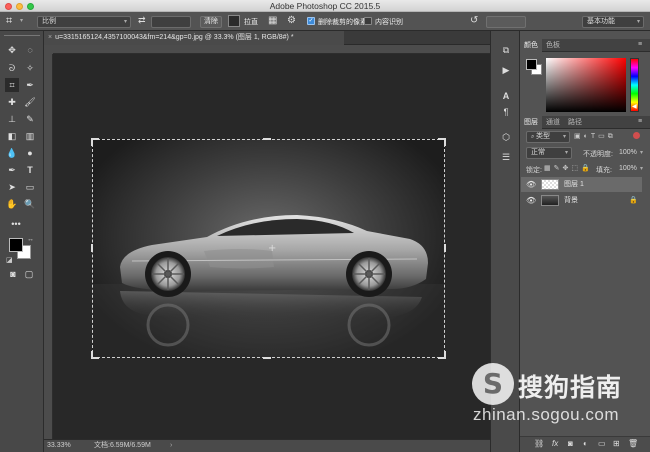 The width and height of the screenshot is (650, 452). What do you see at coordinates (30, 68) in the screenshot?
I see `magic-wand-tool-icon: ✧` at bounding box center [30, 68].